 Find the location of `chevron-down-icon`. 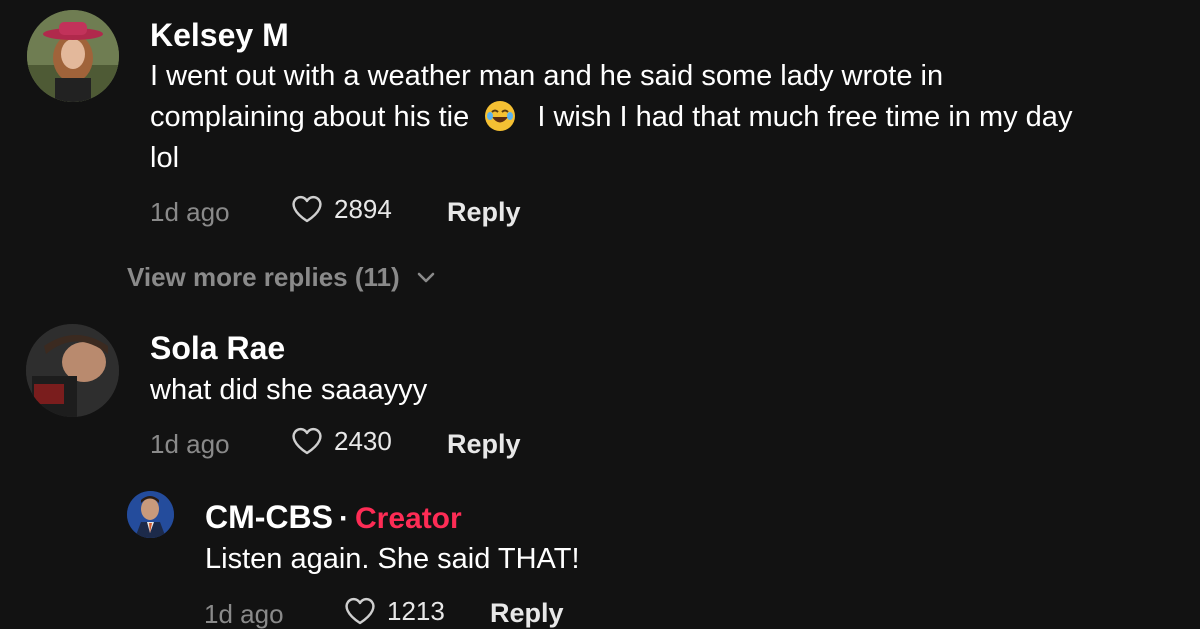

chevron-down-icon is located at coordinates (425, 277).